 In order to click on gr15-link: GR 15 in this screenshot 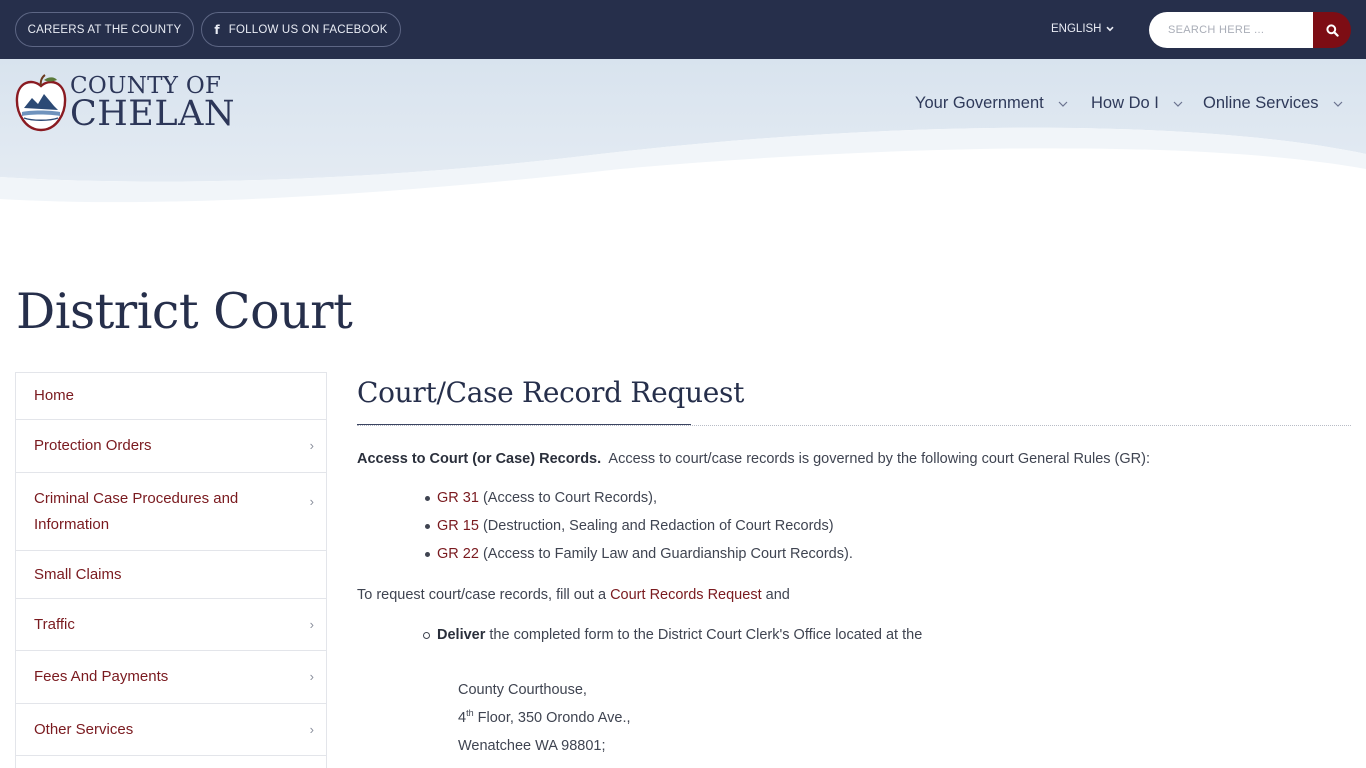, I will do `click(458, 526)`.